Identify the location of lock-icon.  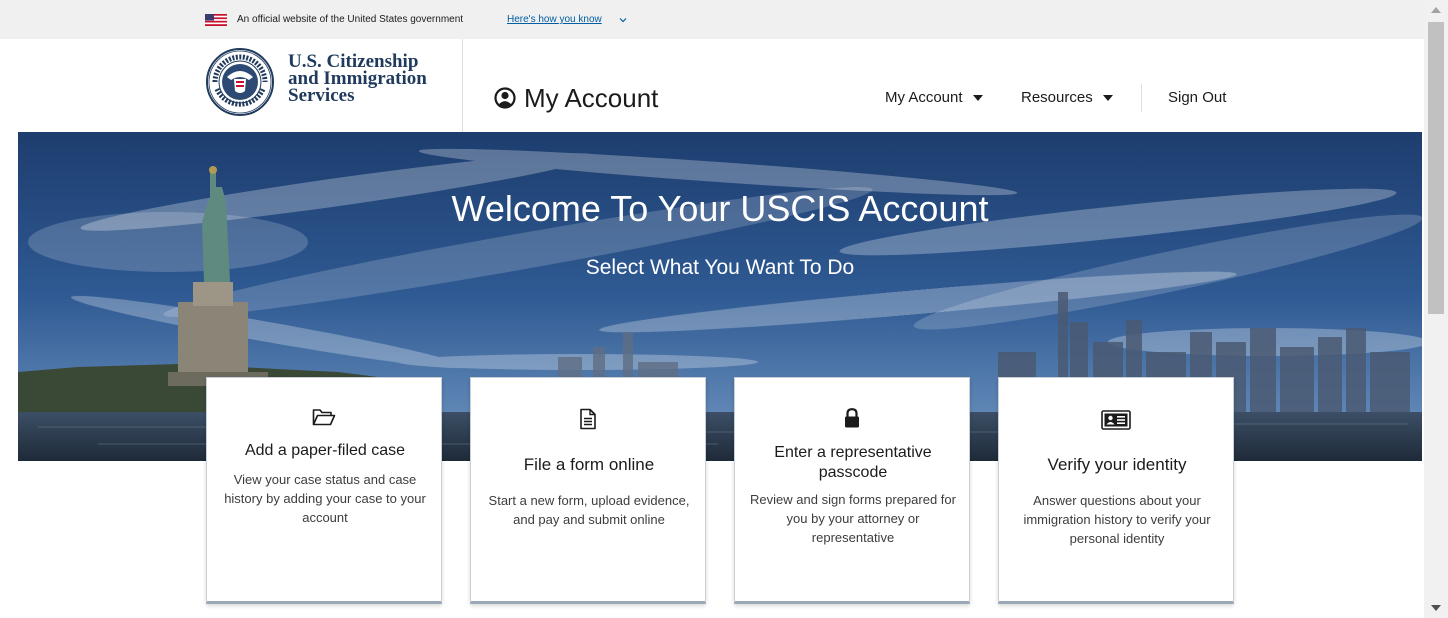
(852, 418).